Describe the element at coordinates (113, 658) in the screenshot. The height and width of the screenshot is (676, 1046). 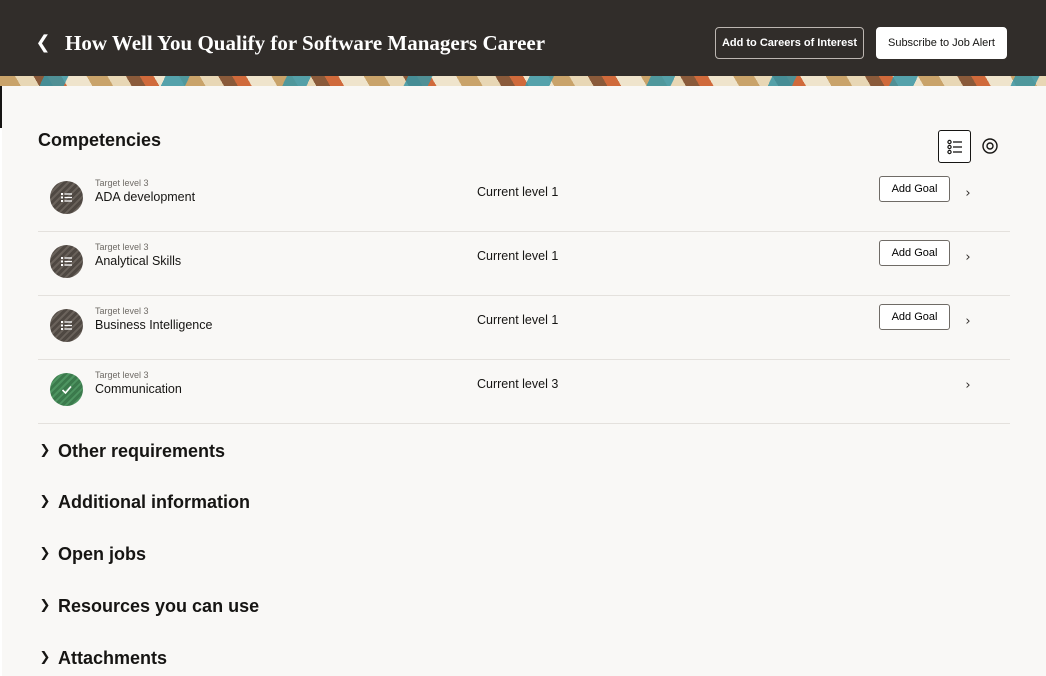
I see `section-label: Attachments` at that location.